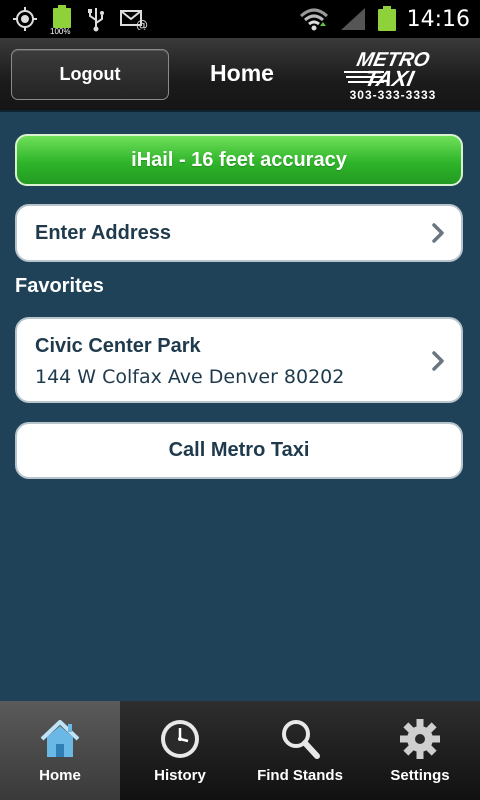 The image size is (480, 800). I want to click on email-icon: @, so click(134, 20).